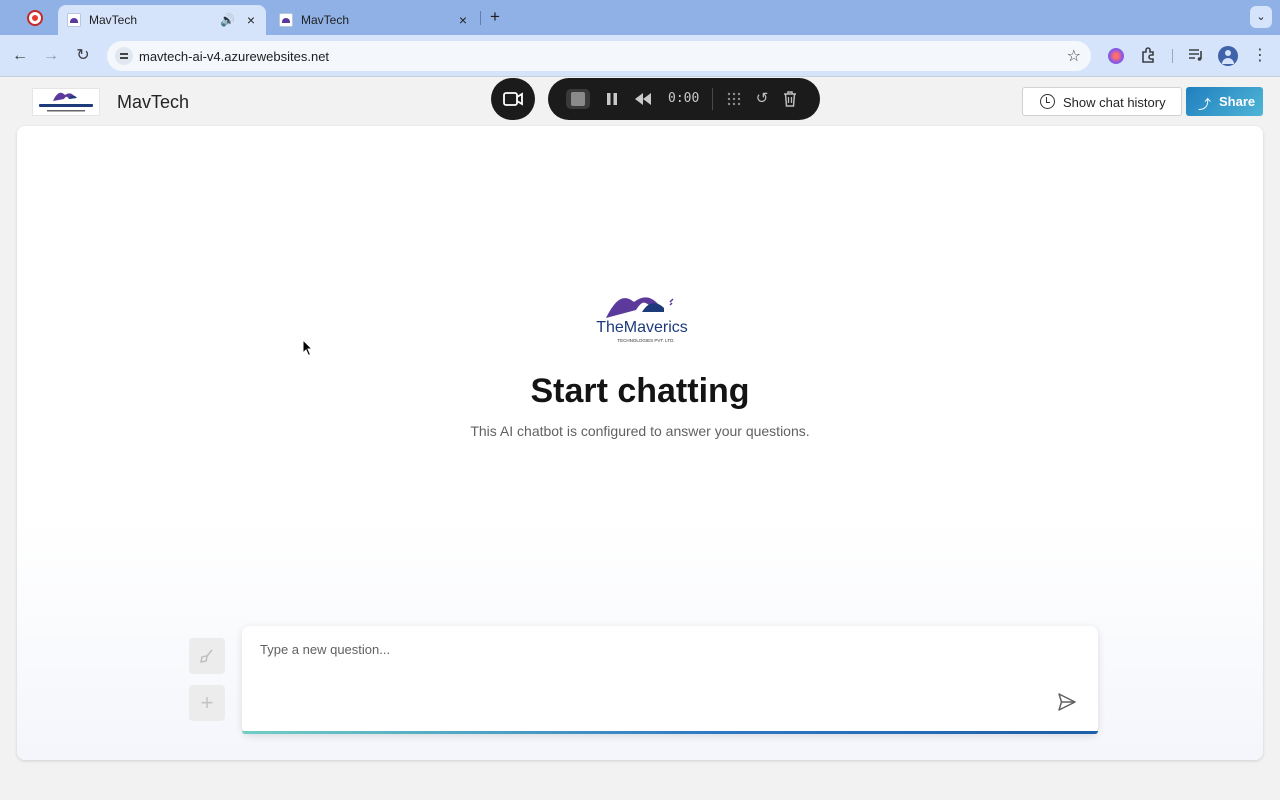  I want to click on question-input, so click(670, 680).